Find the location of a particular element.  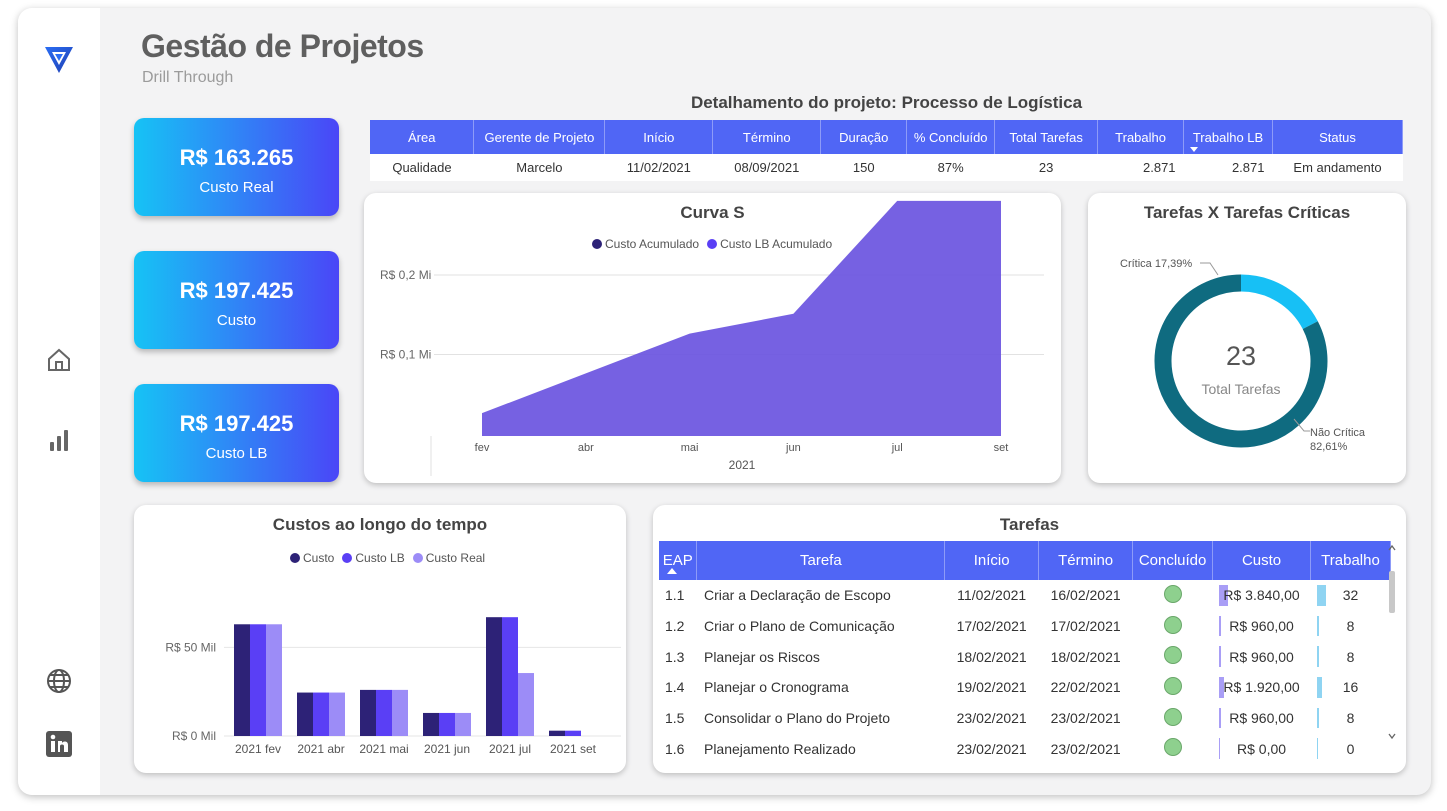

detail-cell: 2.871 is located at coordinates (1140, 167).